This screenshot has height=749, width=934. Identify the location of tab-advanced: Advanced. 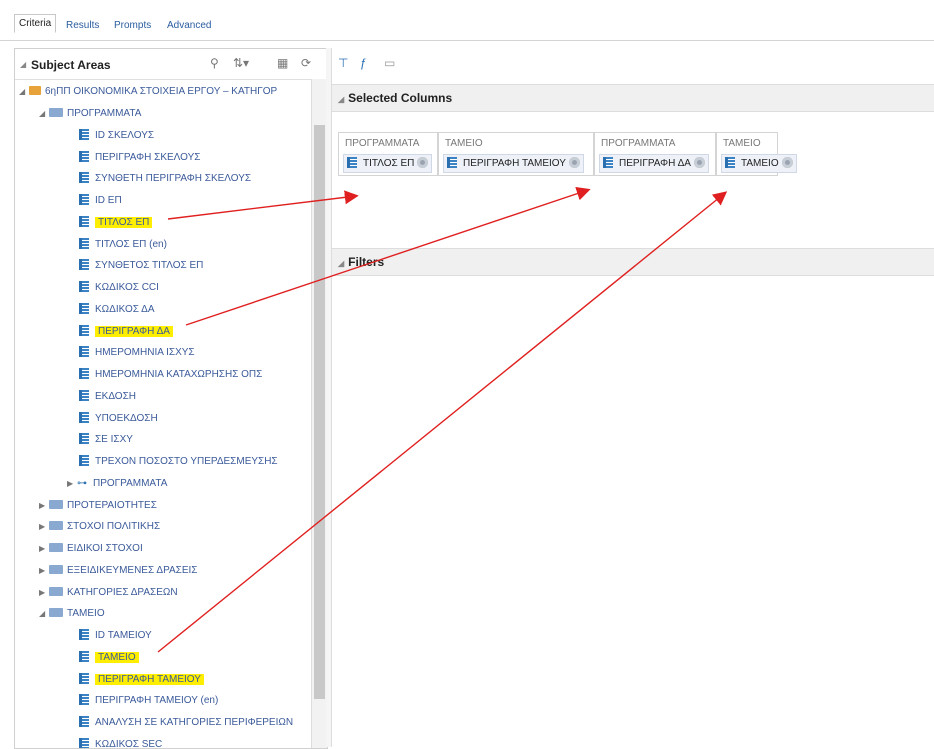
(189, 25).